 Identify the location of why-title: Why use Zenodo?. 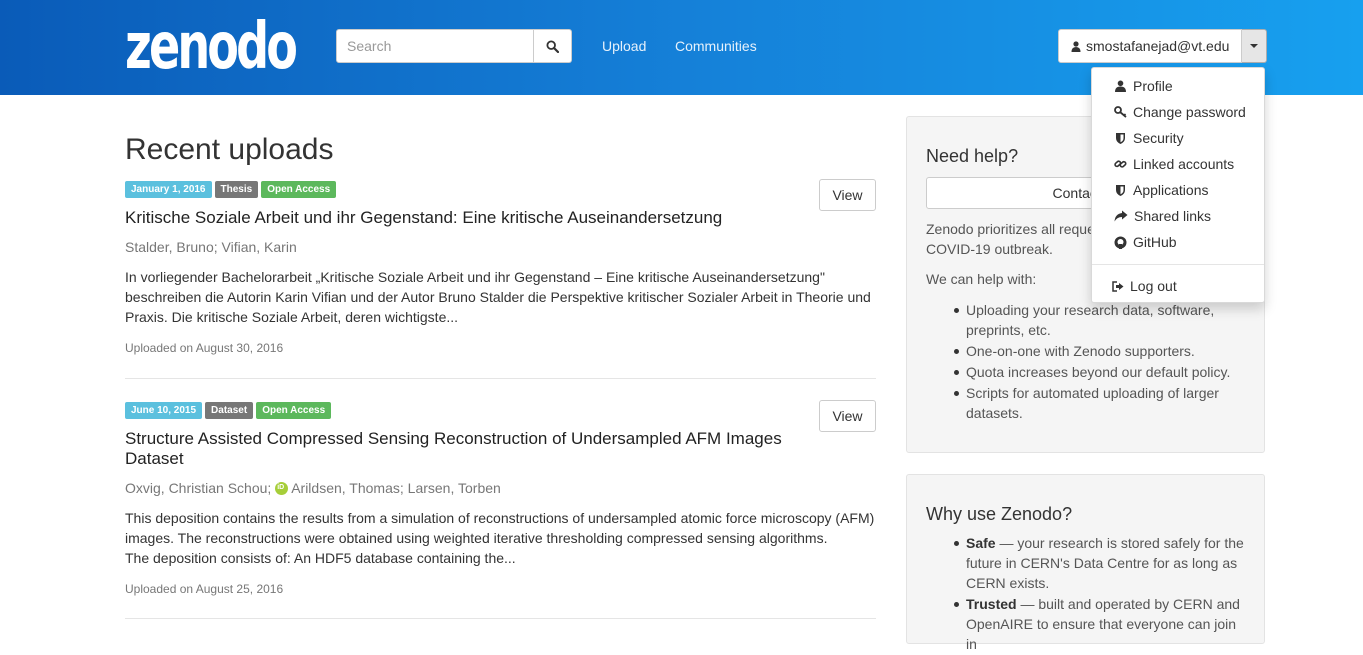
(999, 514).